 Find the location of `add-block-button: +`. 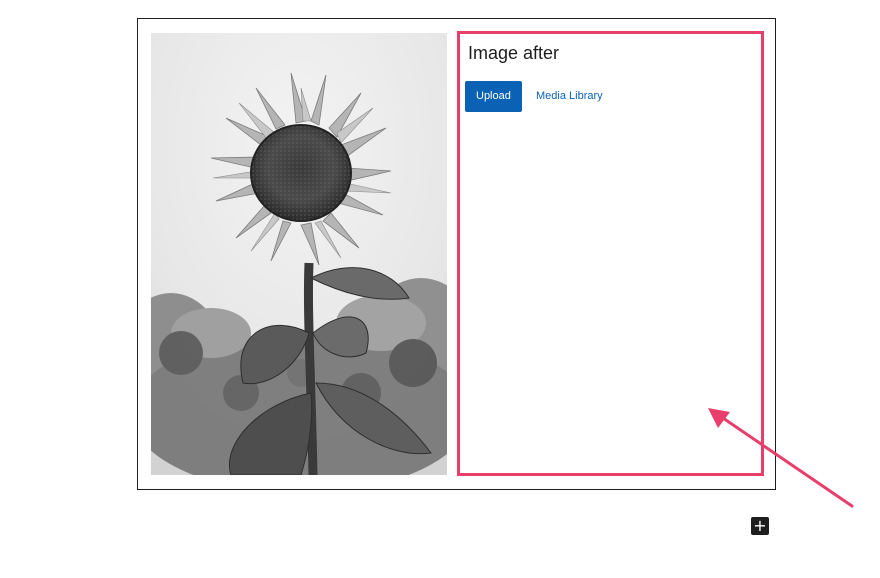

add-block-button: + is located at coordinates (760, 526).